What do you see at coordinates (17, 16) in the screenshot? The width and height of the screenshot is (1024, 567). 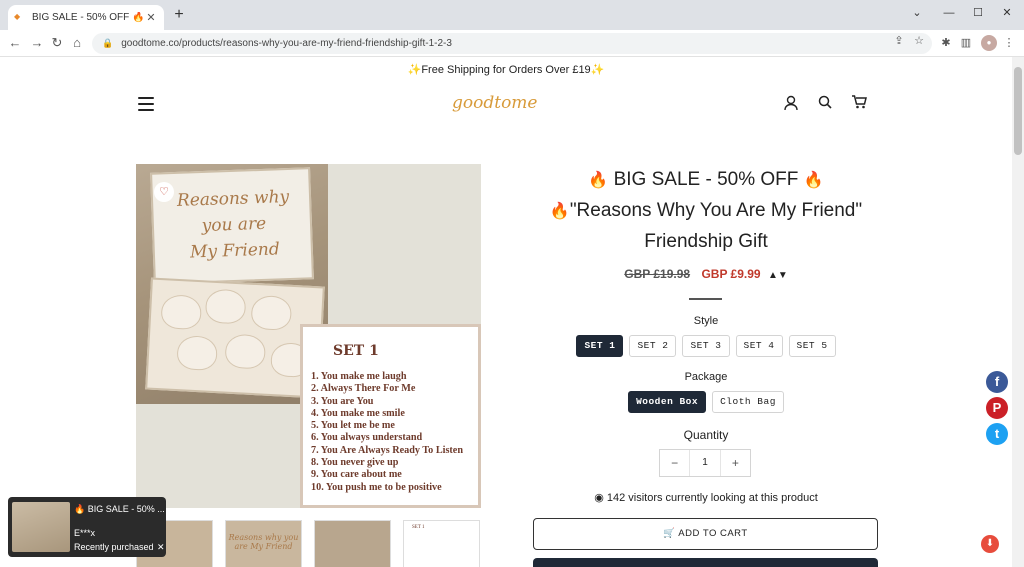 I see `site-favicon-icon: ◆` at bounding box center [17, 16].